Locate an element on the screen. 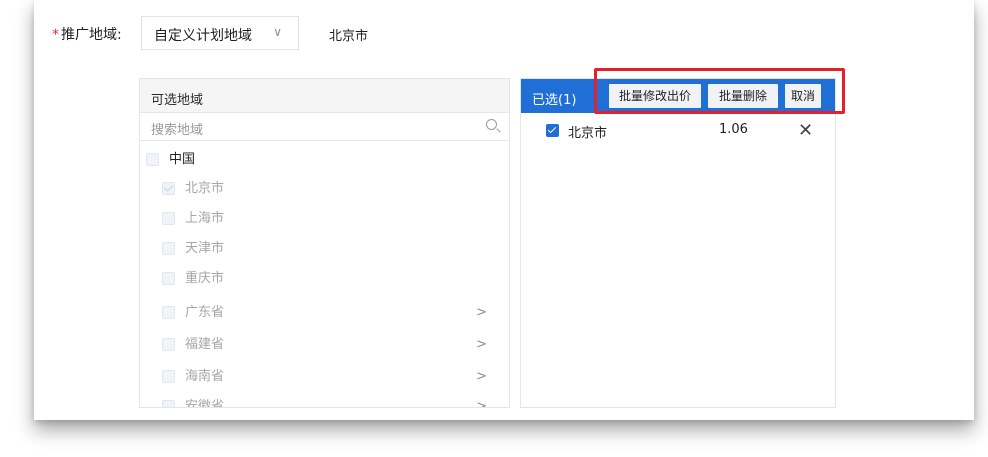 This screenshot has width=988, height=457. tree-item-label: 北京市 is located at coordinates (205, 188).